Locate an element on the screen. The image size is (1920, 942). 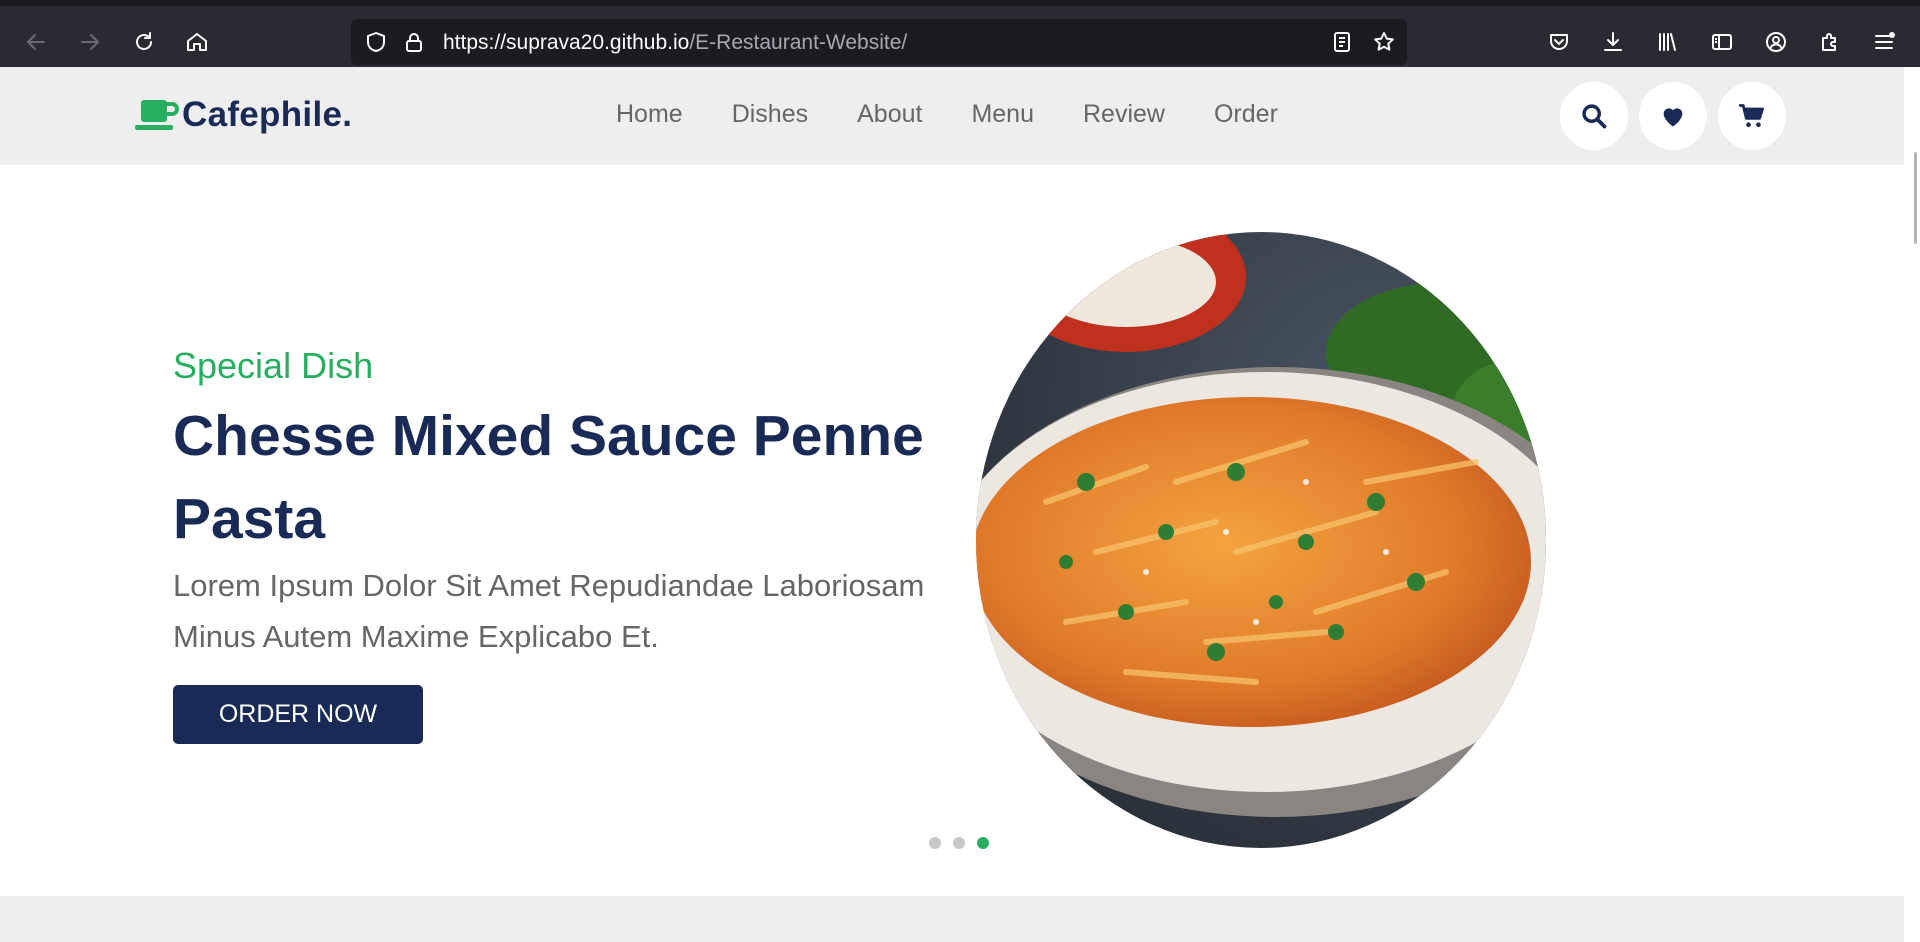
nav-review: Review is located at coordinates (1124, 114).